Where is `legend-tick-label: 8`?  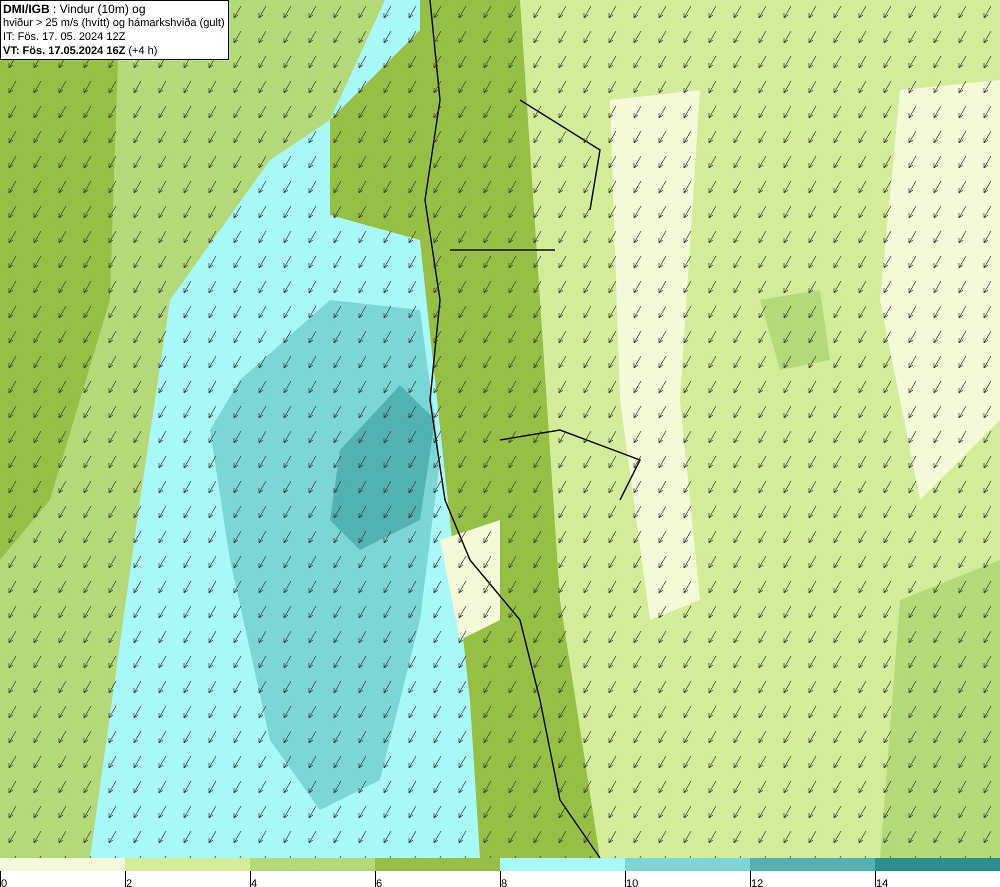
legend-tick-label: 8 is located at coordinates (504, 882).